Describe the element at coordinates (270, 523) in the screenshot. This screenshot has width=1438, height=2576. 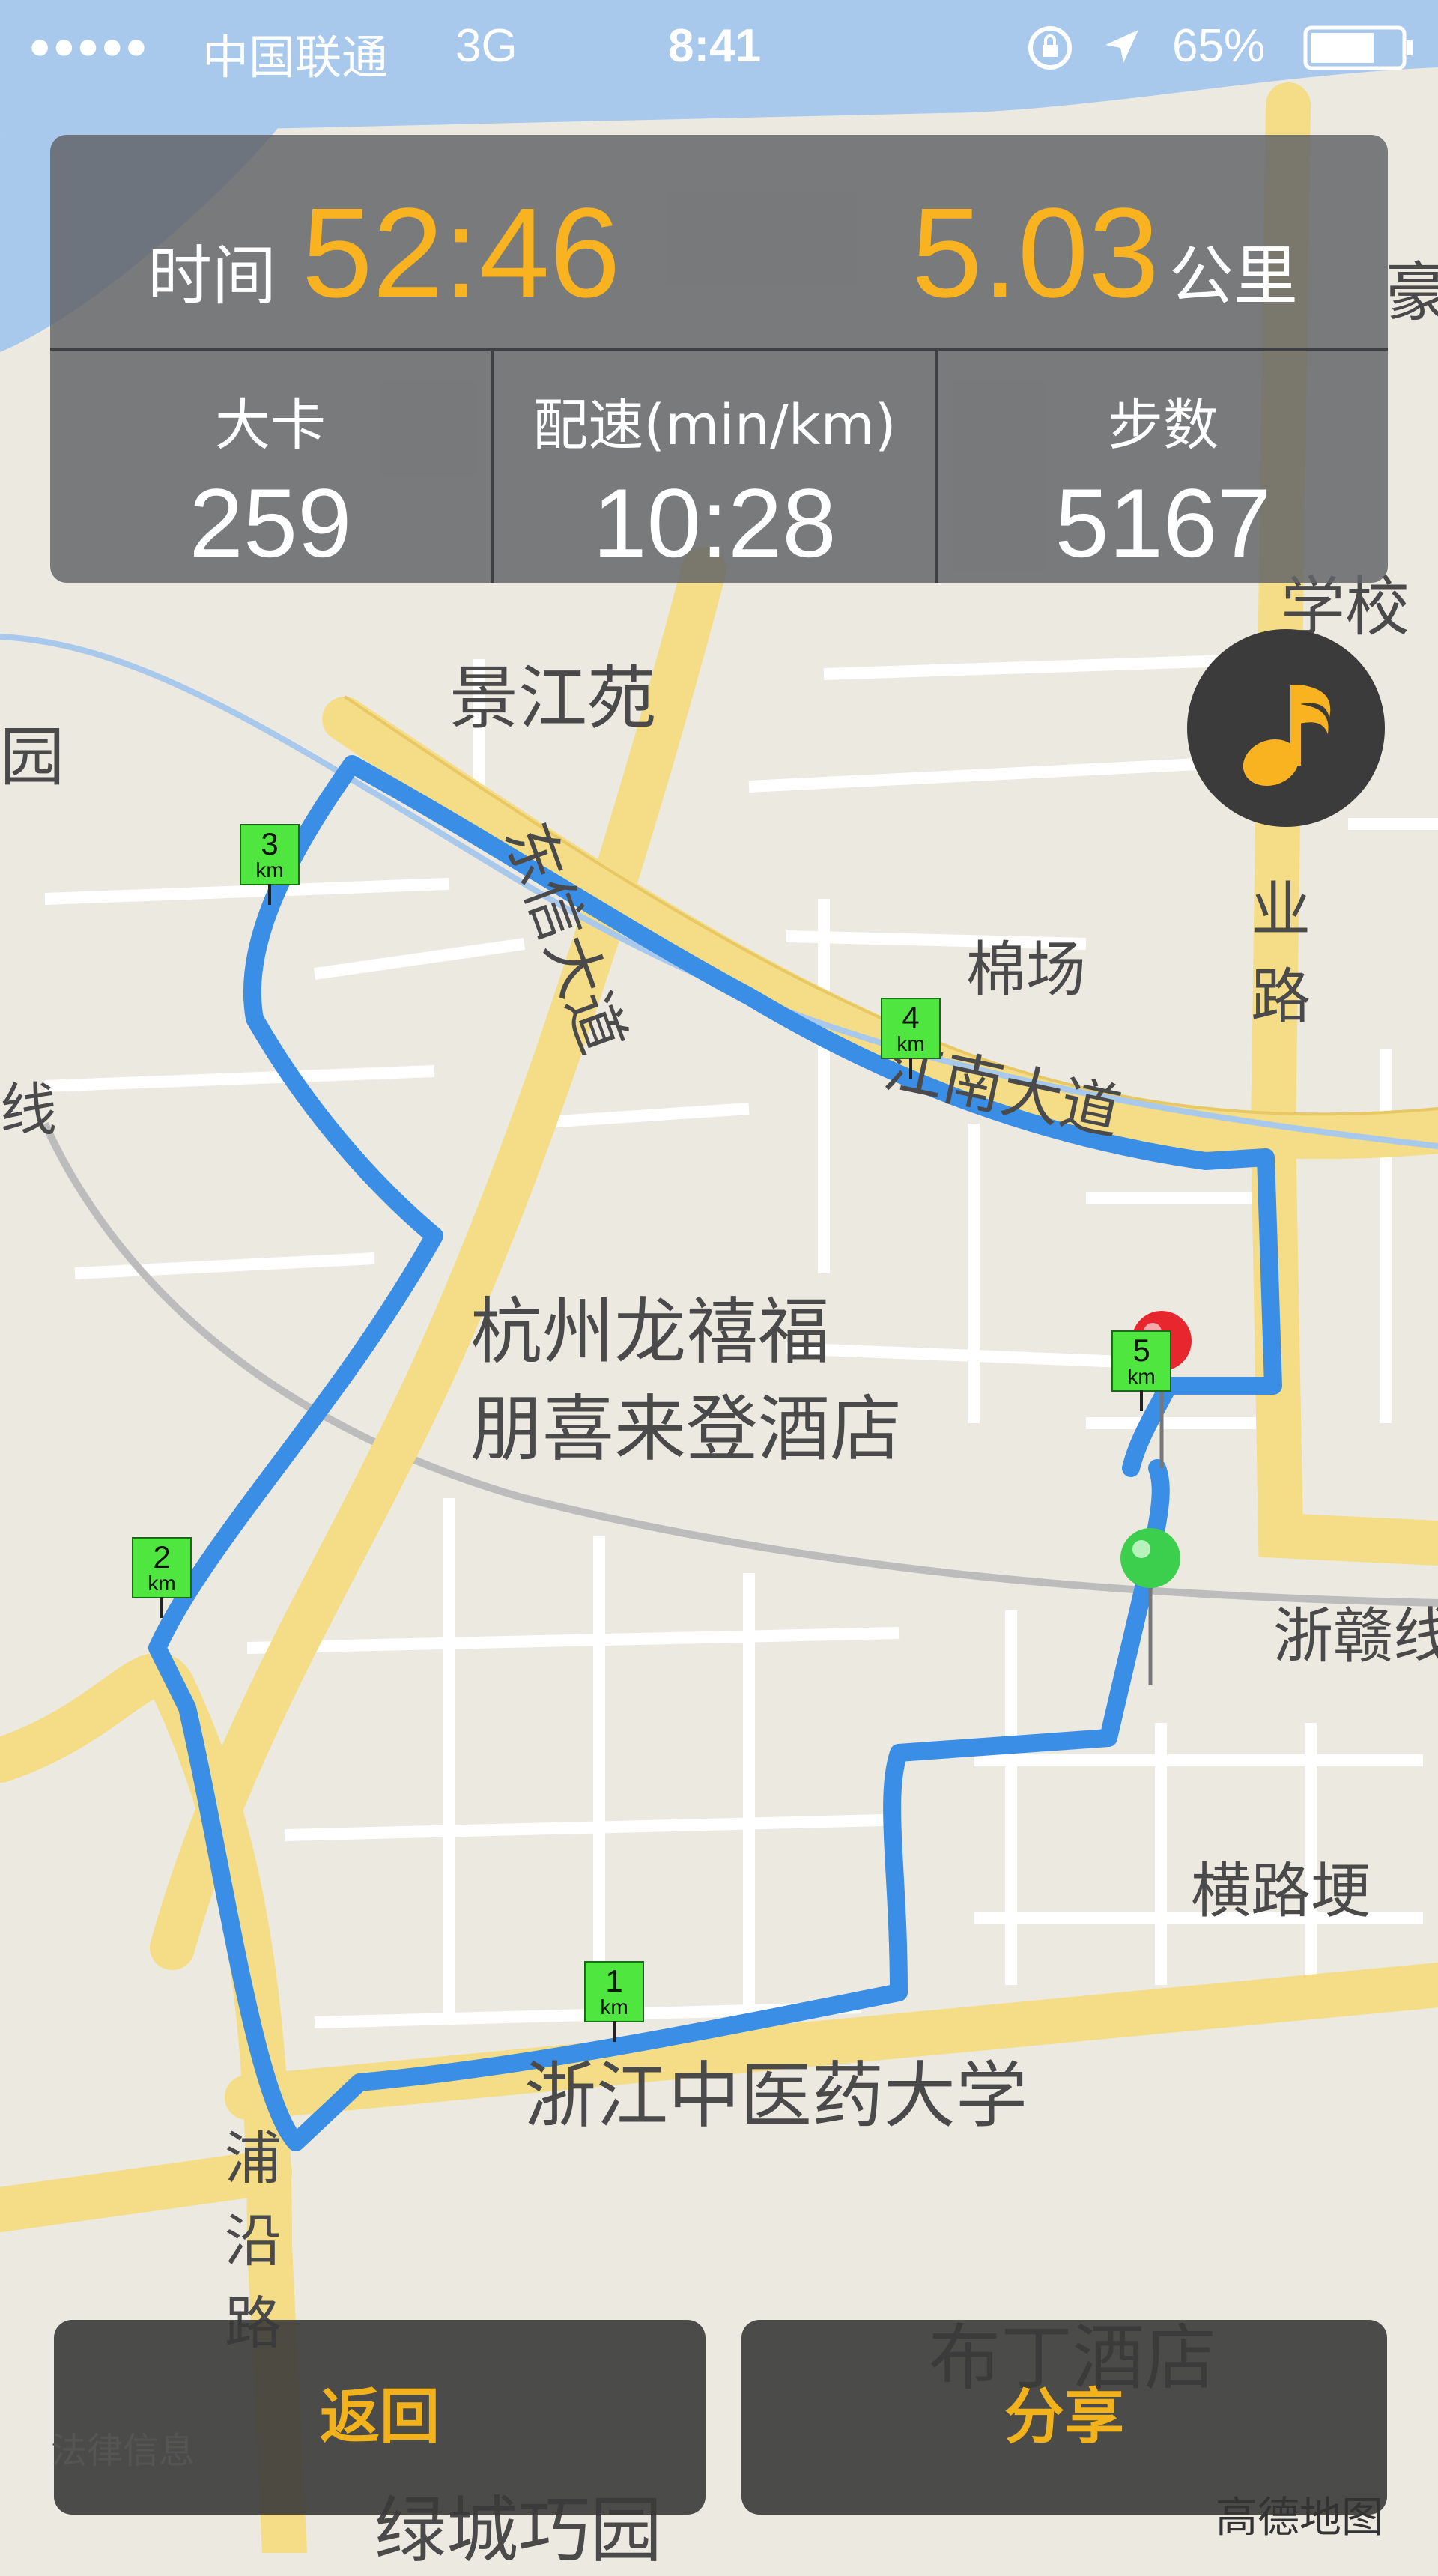
I see `calories-value: 259` at that location.